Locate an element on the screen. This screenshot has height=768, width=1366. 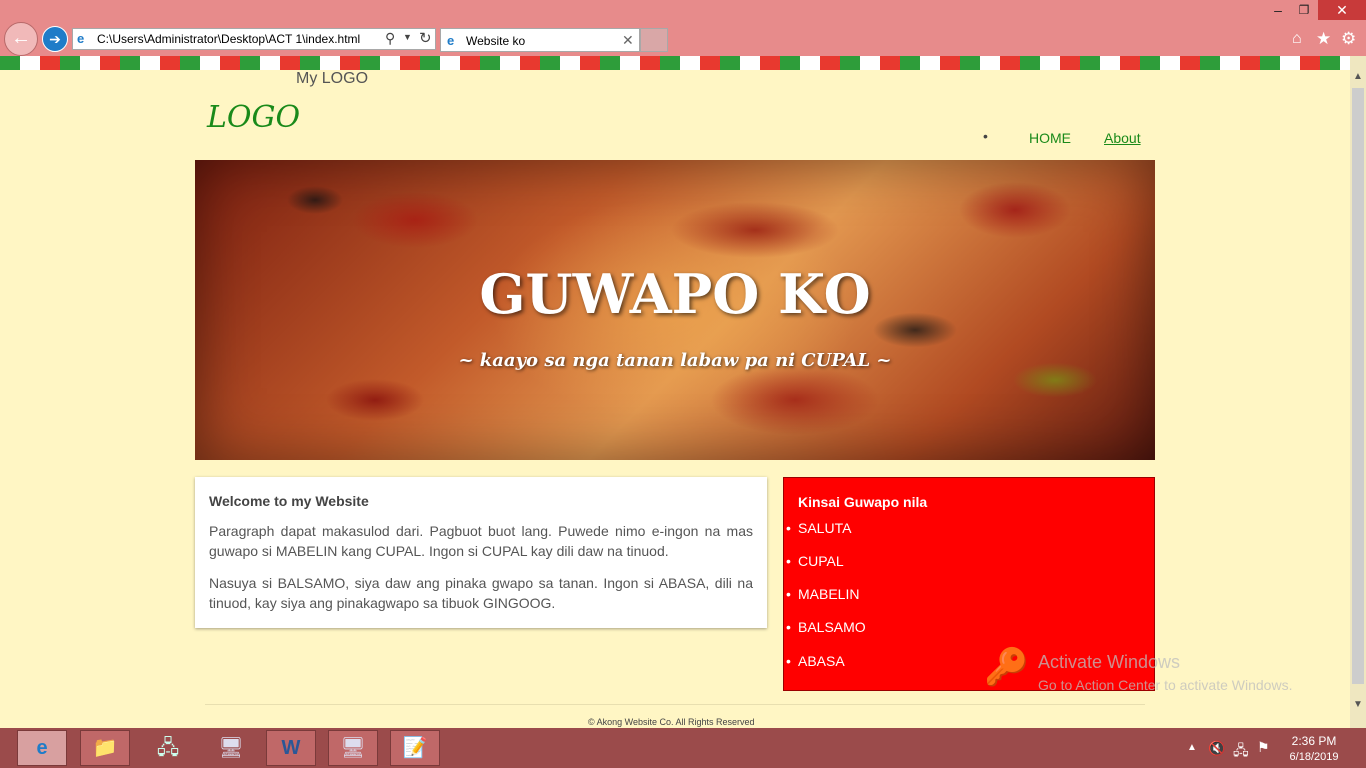
footer-copyright: © Akong Website Co. All Rights Reserved is located at coordinates (671, 722).